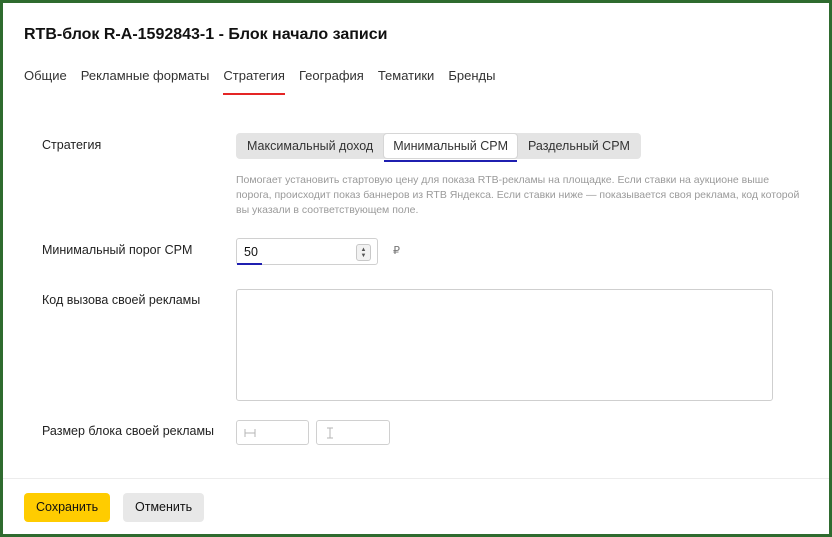 This screenshot has width=832, height=537. Describe the element at coordinates (364, 256) in the screenshot. I see `stepper-down-icon: ▼` at that location.